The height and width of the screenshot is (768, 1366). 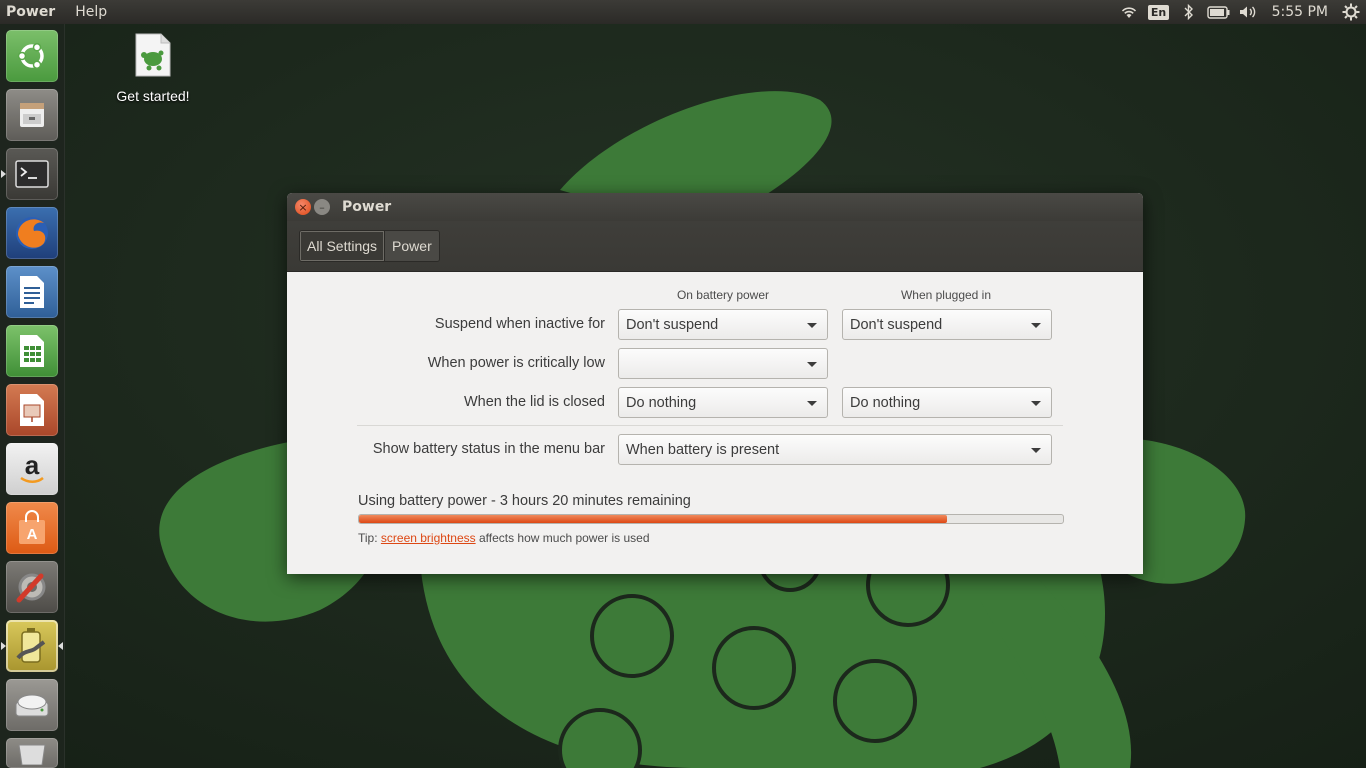 I want to click on trash-icon, so click(x=32, y=754).